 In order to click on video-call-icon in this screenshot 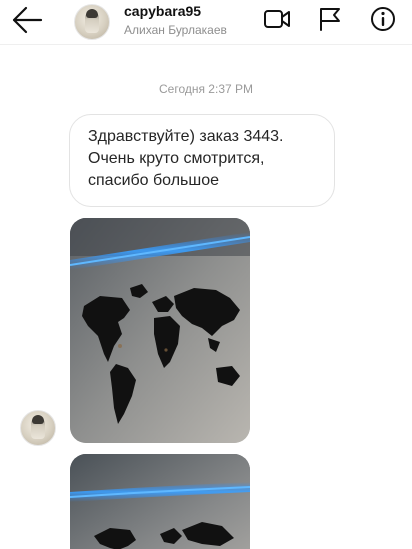, I will do `click(277, 19)`.